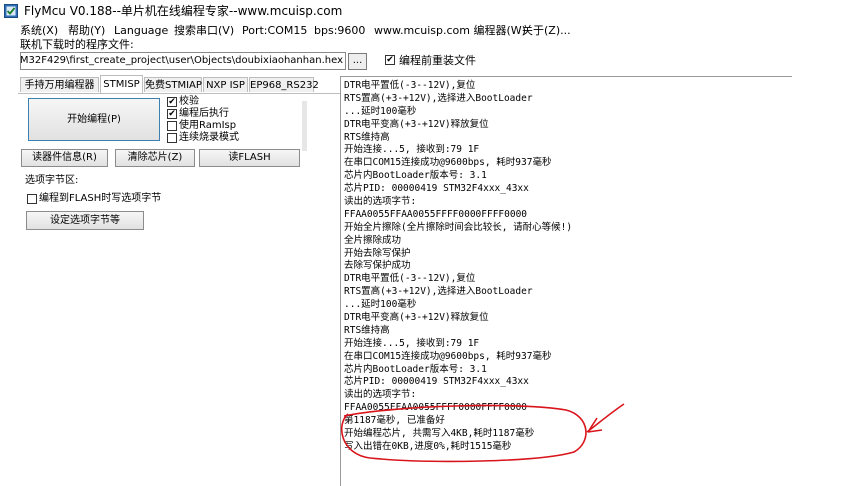 The width and height of the screenshot is (864, 486). What do you see at coordinates (52, 180) in the screenshot?
I see `option-bytes-section-title: 选项字节区:` at bounding box center [52, 180].